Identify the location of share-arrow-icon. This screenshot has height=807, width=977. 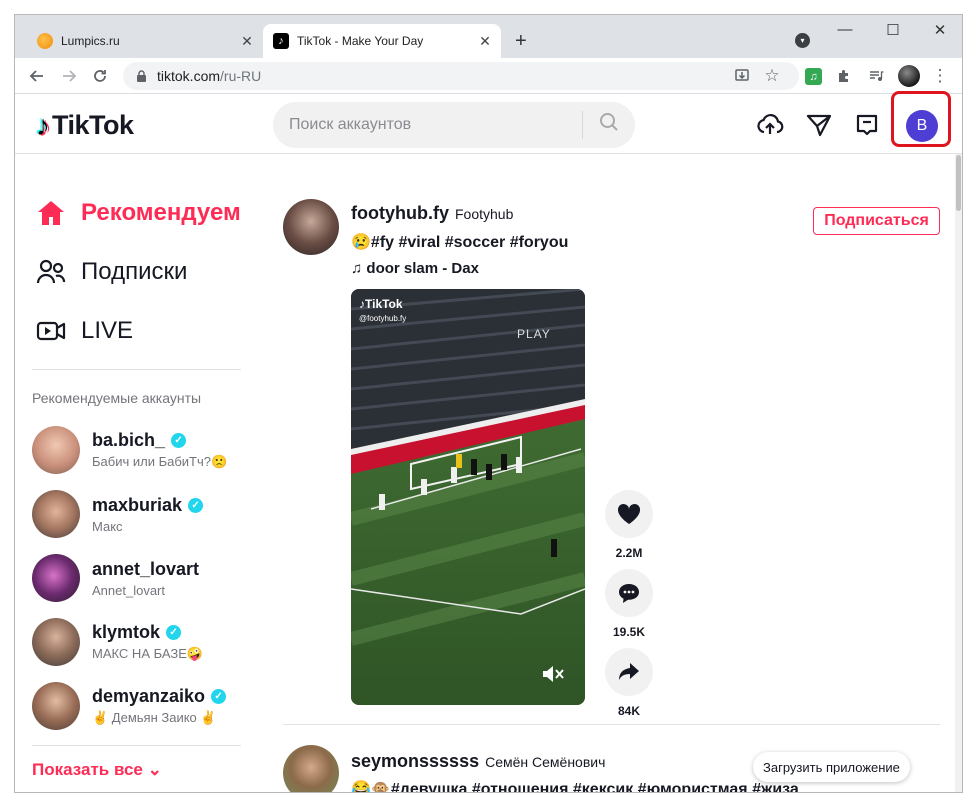
(629, 671).